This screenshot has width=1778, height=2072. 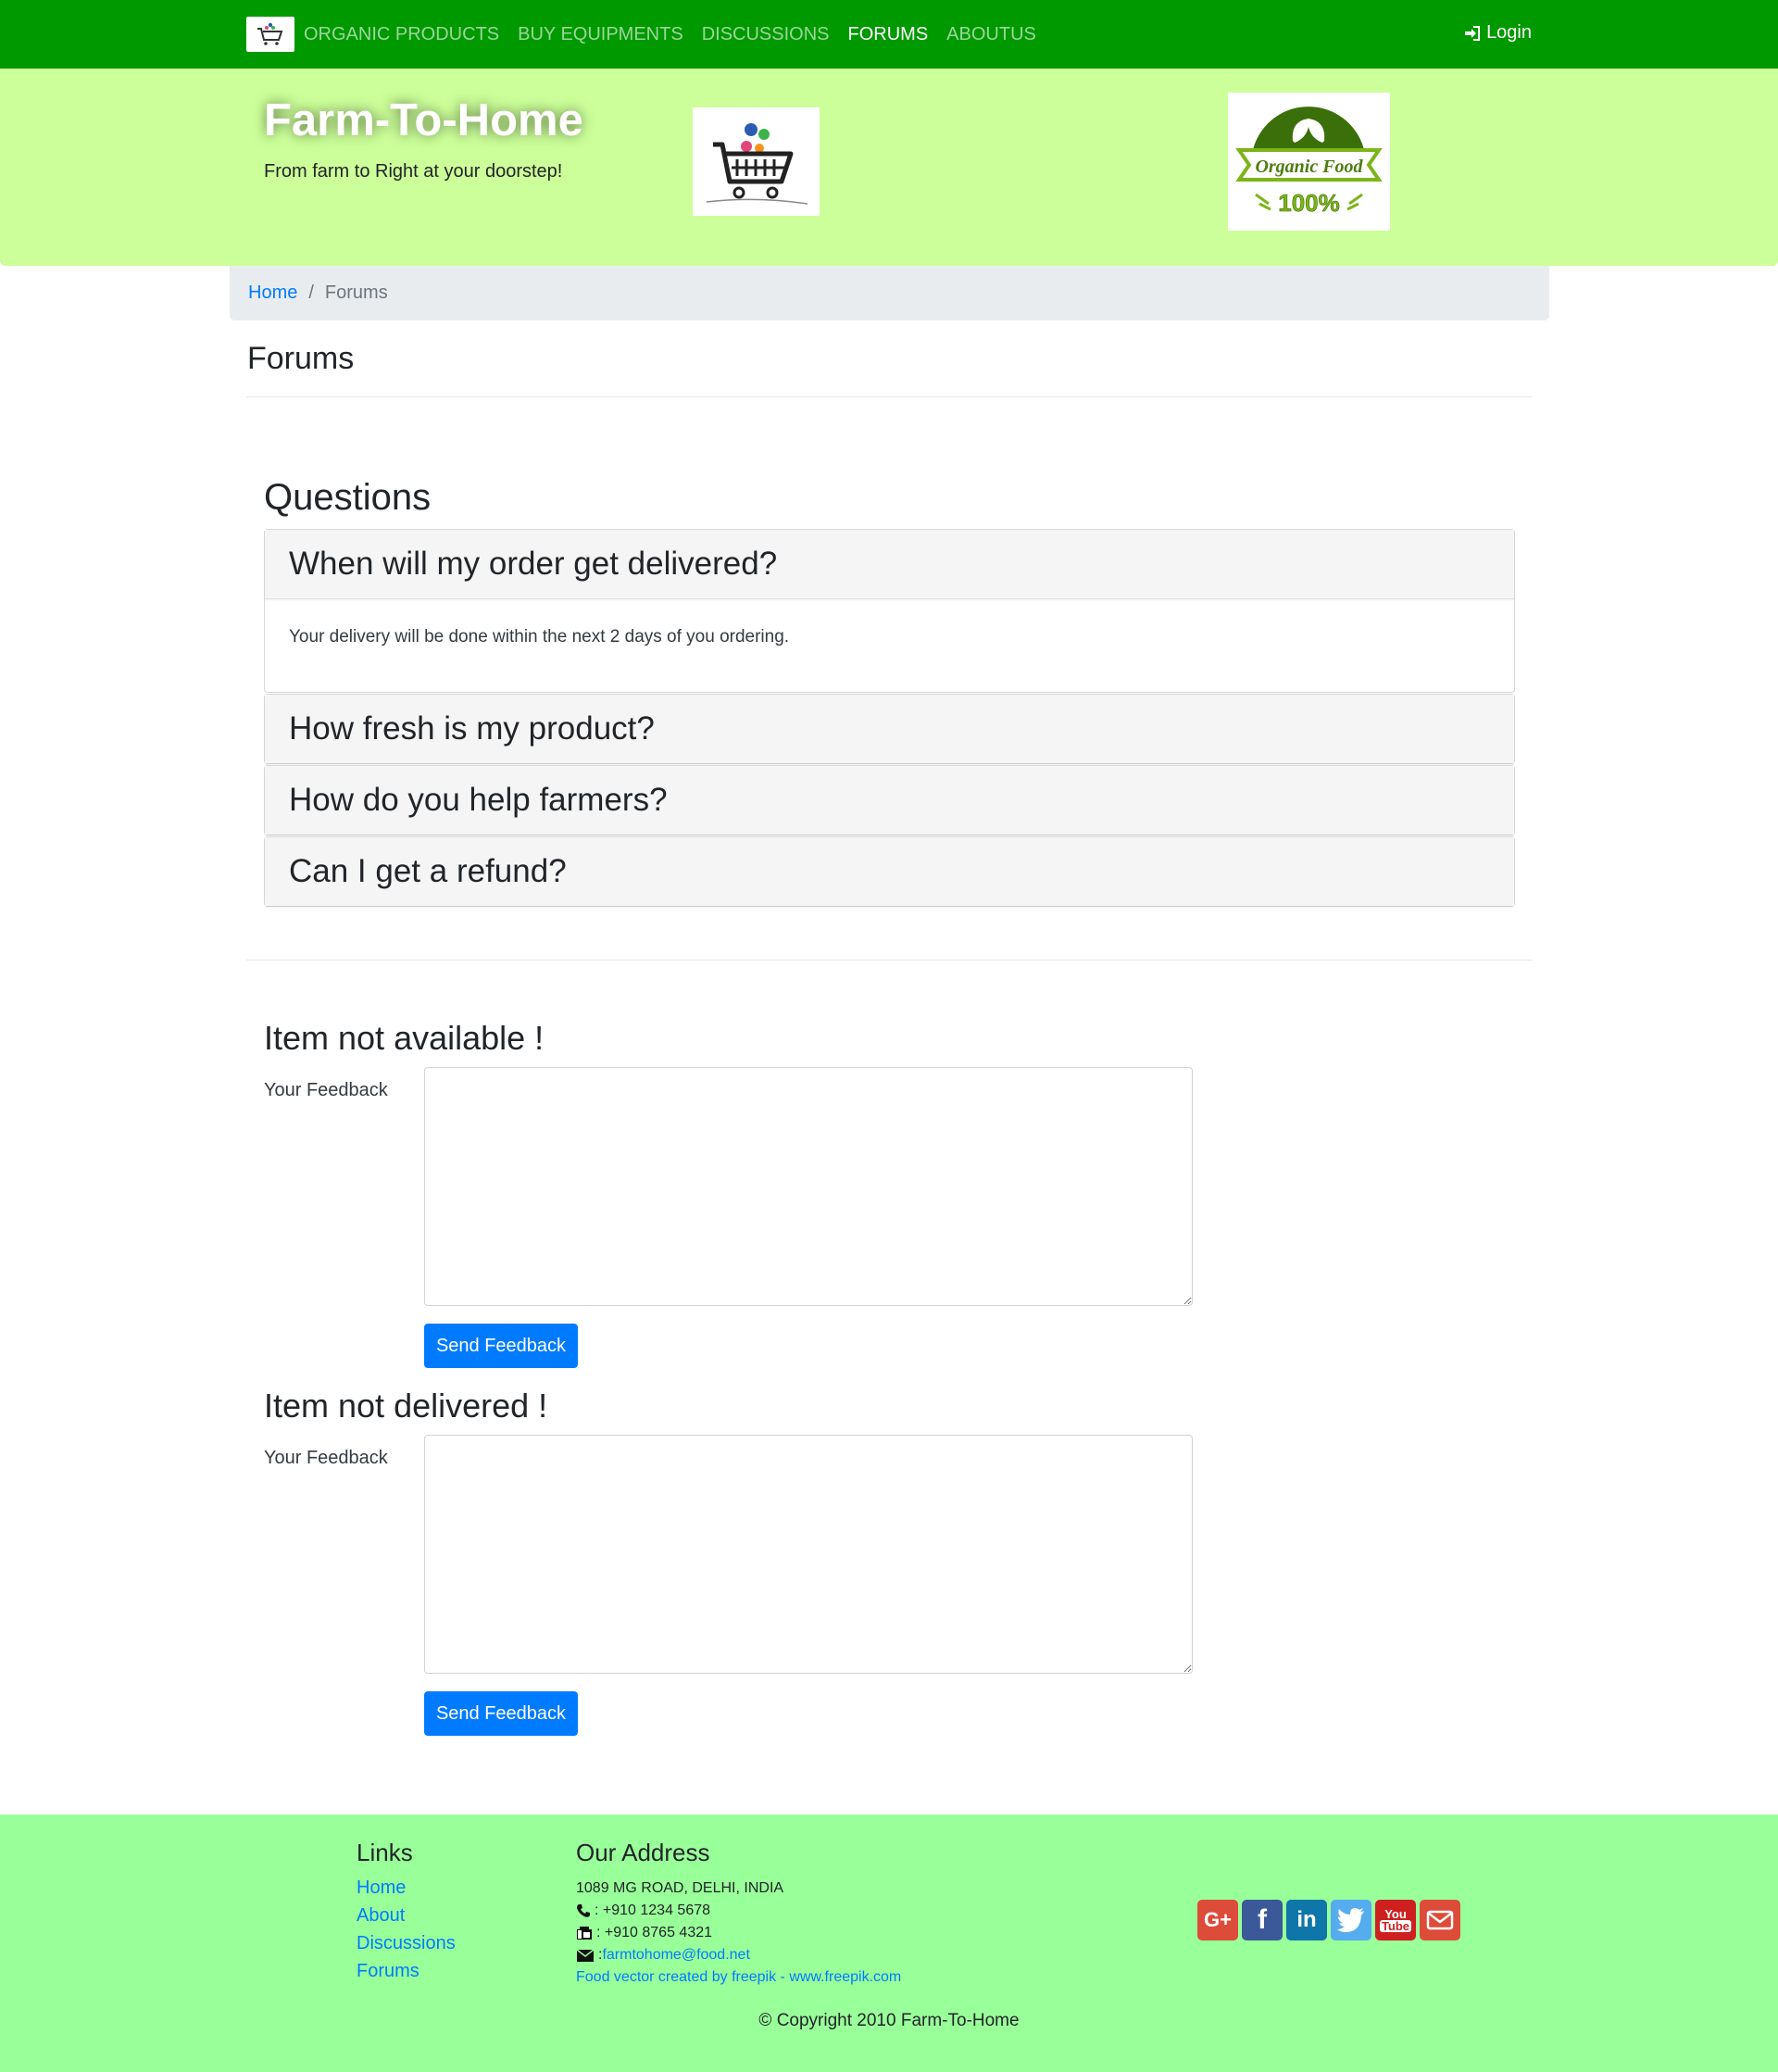 What do you see at coordinates (889, 564) in the screenshot?
I see `faq-question: When will my order get delivered?` at bounding box center [889, 564].